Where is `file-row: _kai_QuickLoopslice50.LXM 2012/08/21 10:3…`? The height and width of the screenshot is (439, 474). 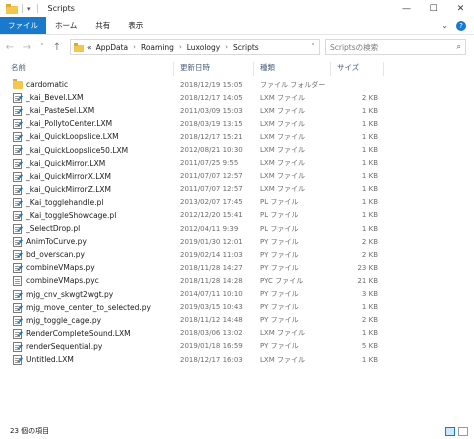 file-row: _kai_QuickLoopslice50.LXM 2012/08/21 10:3… is located at coordinates (237, 149).